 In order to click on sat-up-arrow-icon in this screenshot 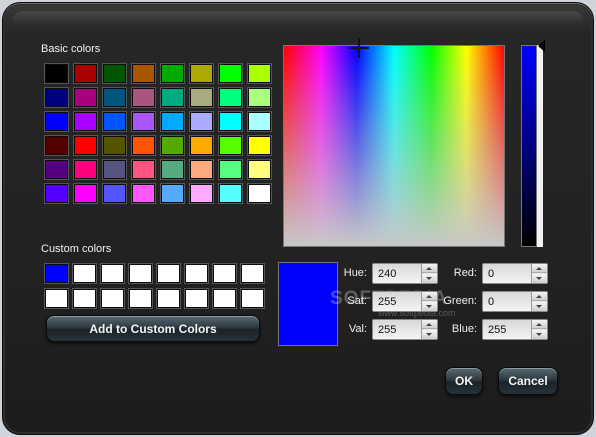, I will do `click(429, 296)`.